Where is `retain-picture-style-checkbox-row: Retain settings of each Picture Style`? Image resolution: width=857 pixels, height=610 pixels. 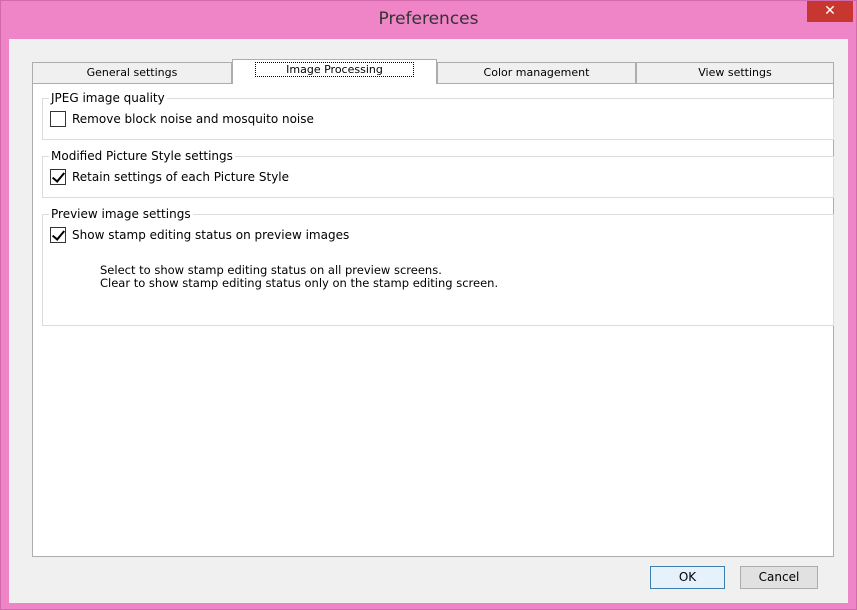
retain-picture-style-checkbox-row: Retain settings of each Picture Style is located at coordinates (169, 177).